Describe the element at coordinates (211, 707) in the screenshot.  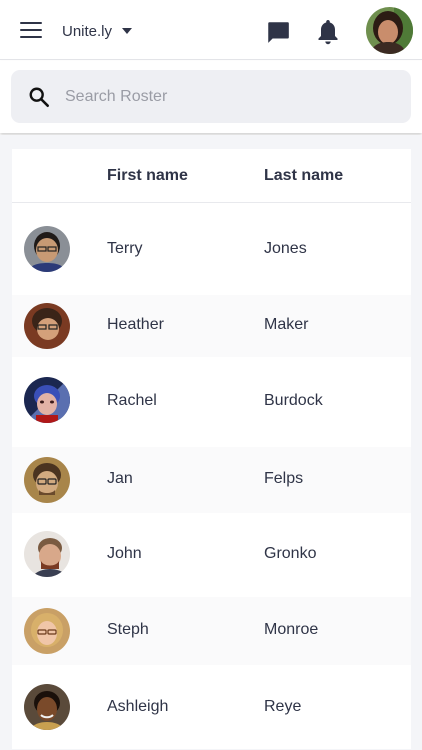
I see `table-row: Ashleigh Reye` at that location.